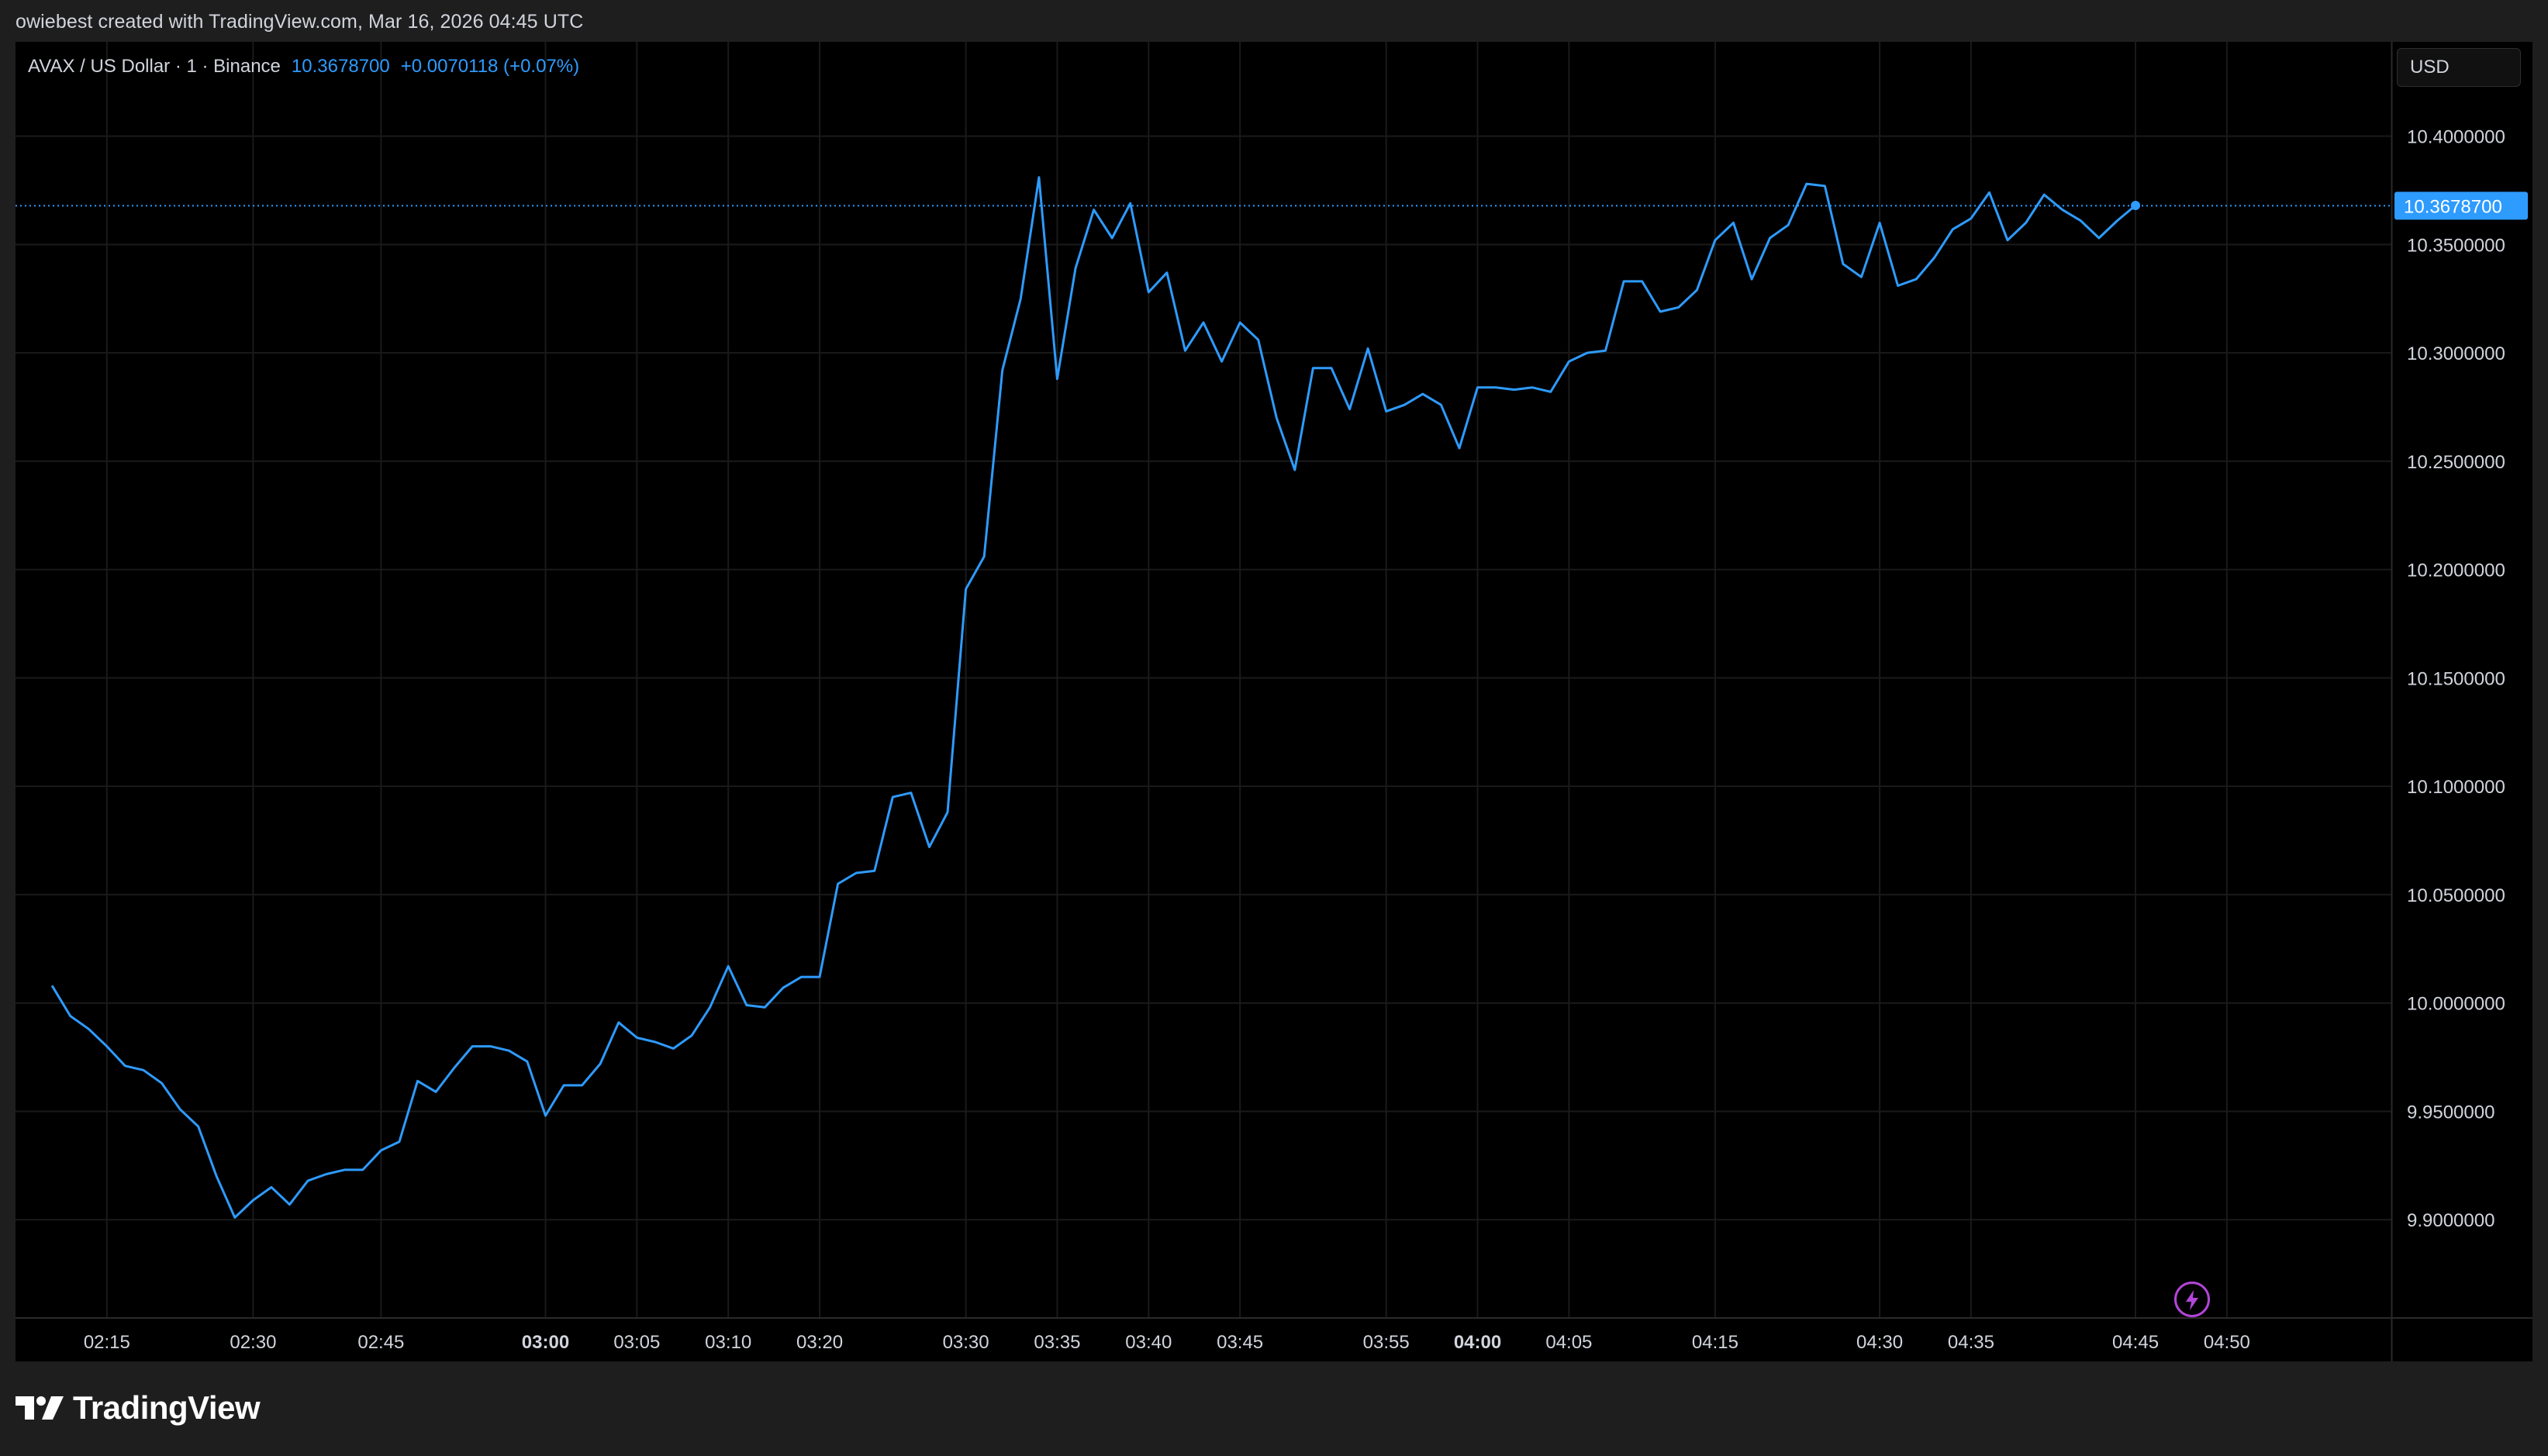  I want to click on currency-button: USD, so click(2459, 68).